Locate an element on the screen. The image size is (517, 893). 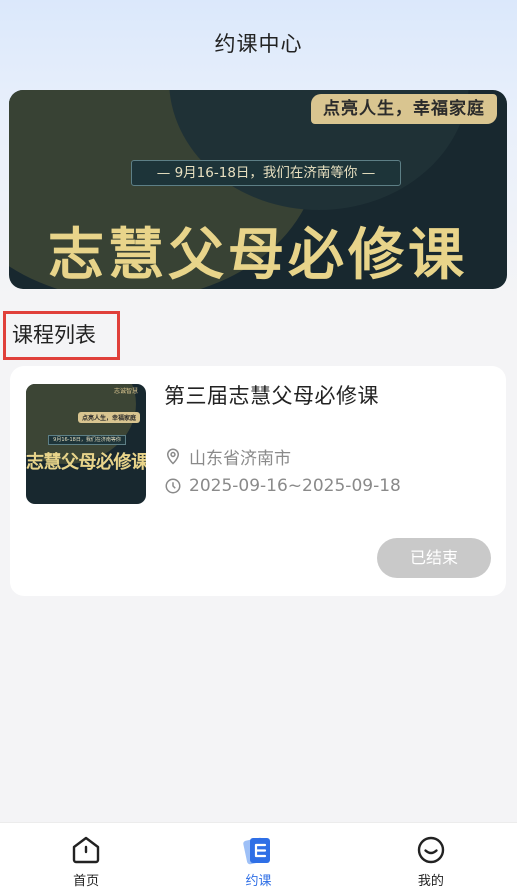
thumbnail-headline: 志慧父母必修课 is located at coordinates (86, 462).